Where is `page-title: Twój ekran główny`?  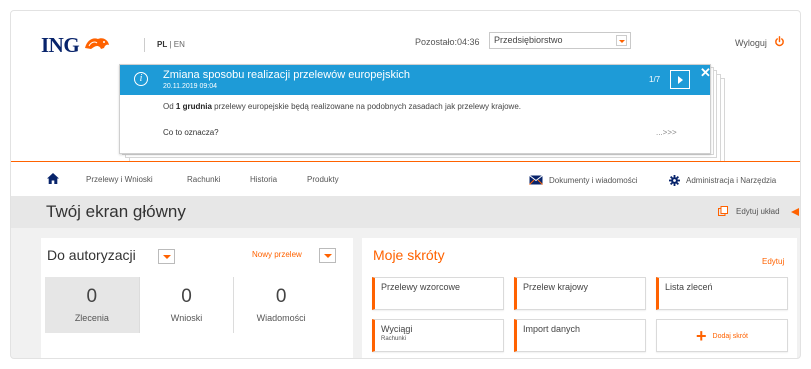
page-title: Twój ekran główny is located at coordinates (116, 211).